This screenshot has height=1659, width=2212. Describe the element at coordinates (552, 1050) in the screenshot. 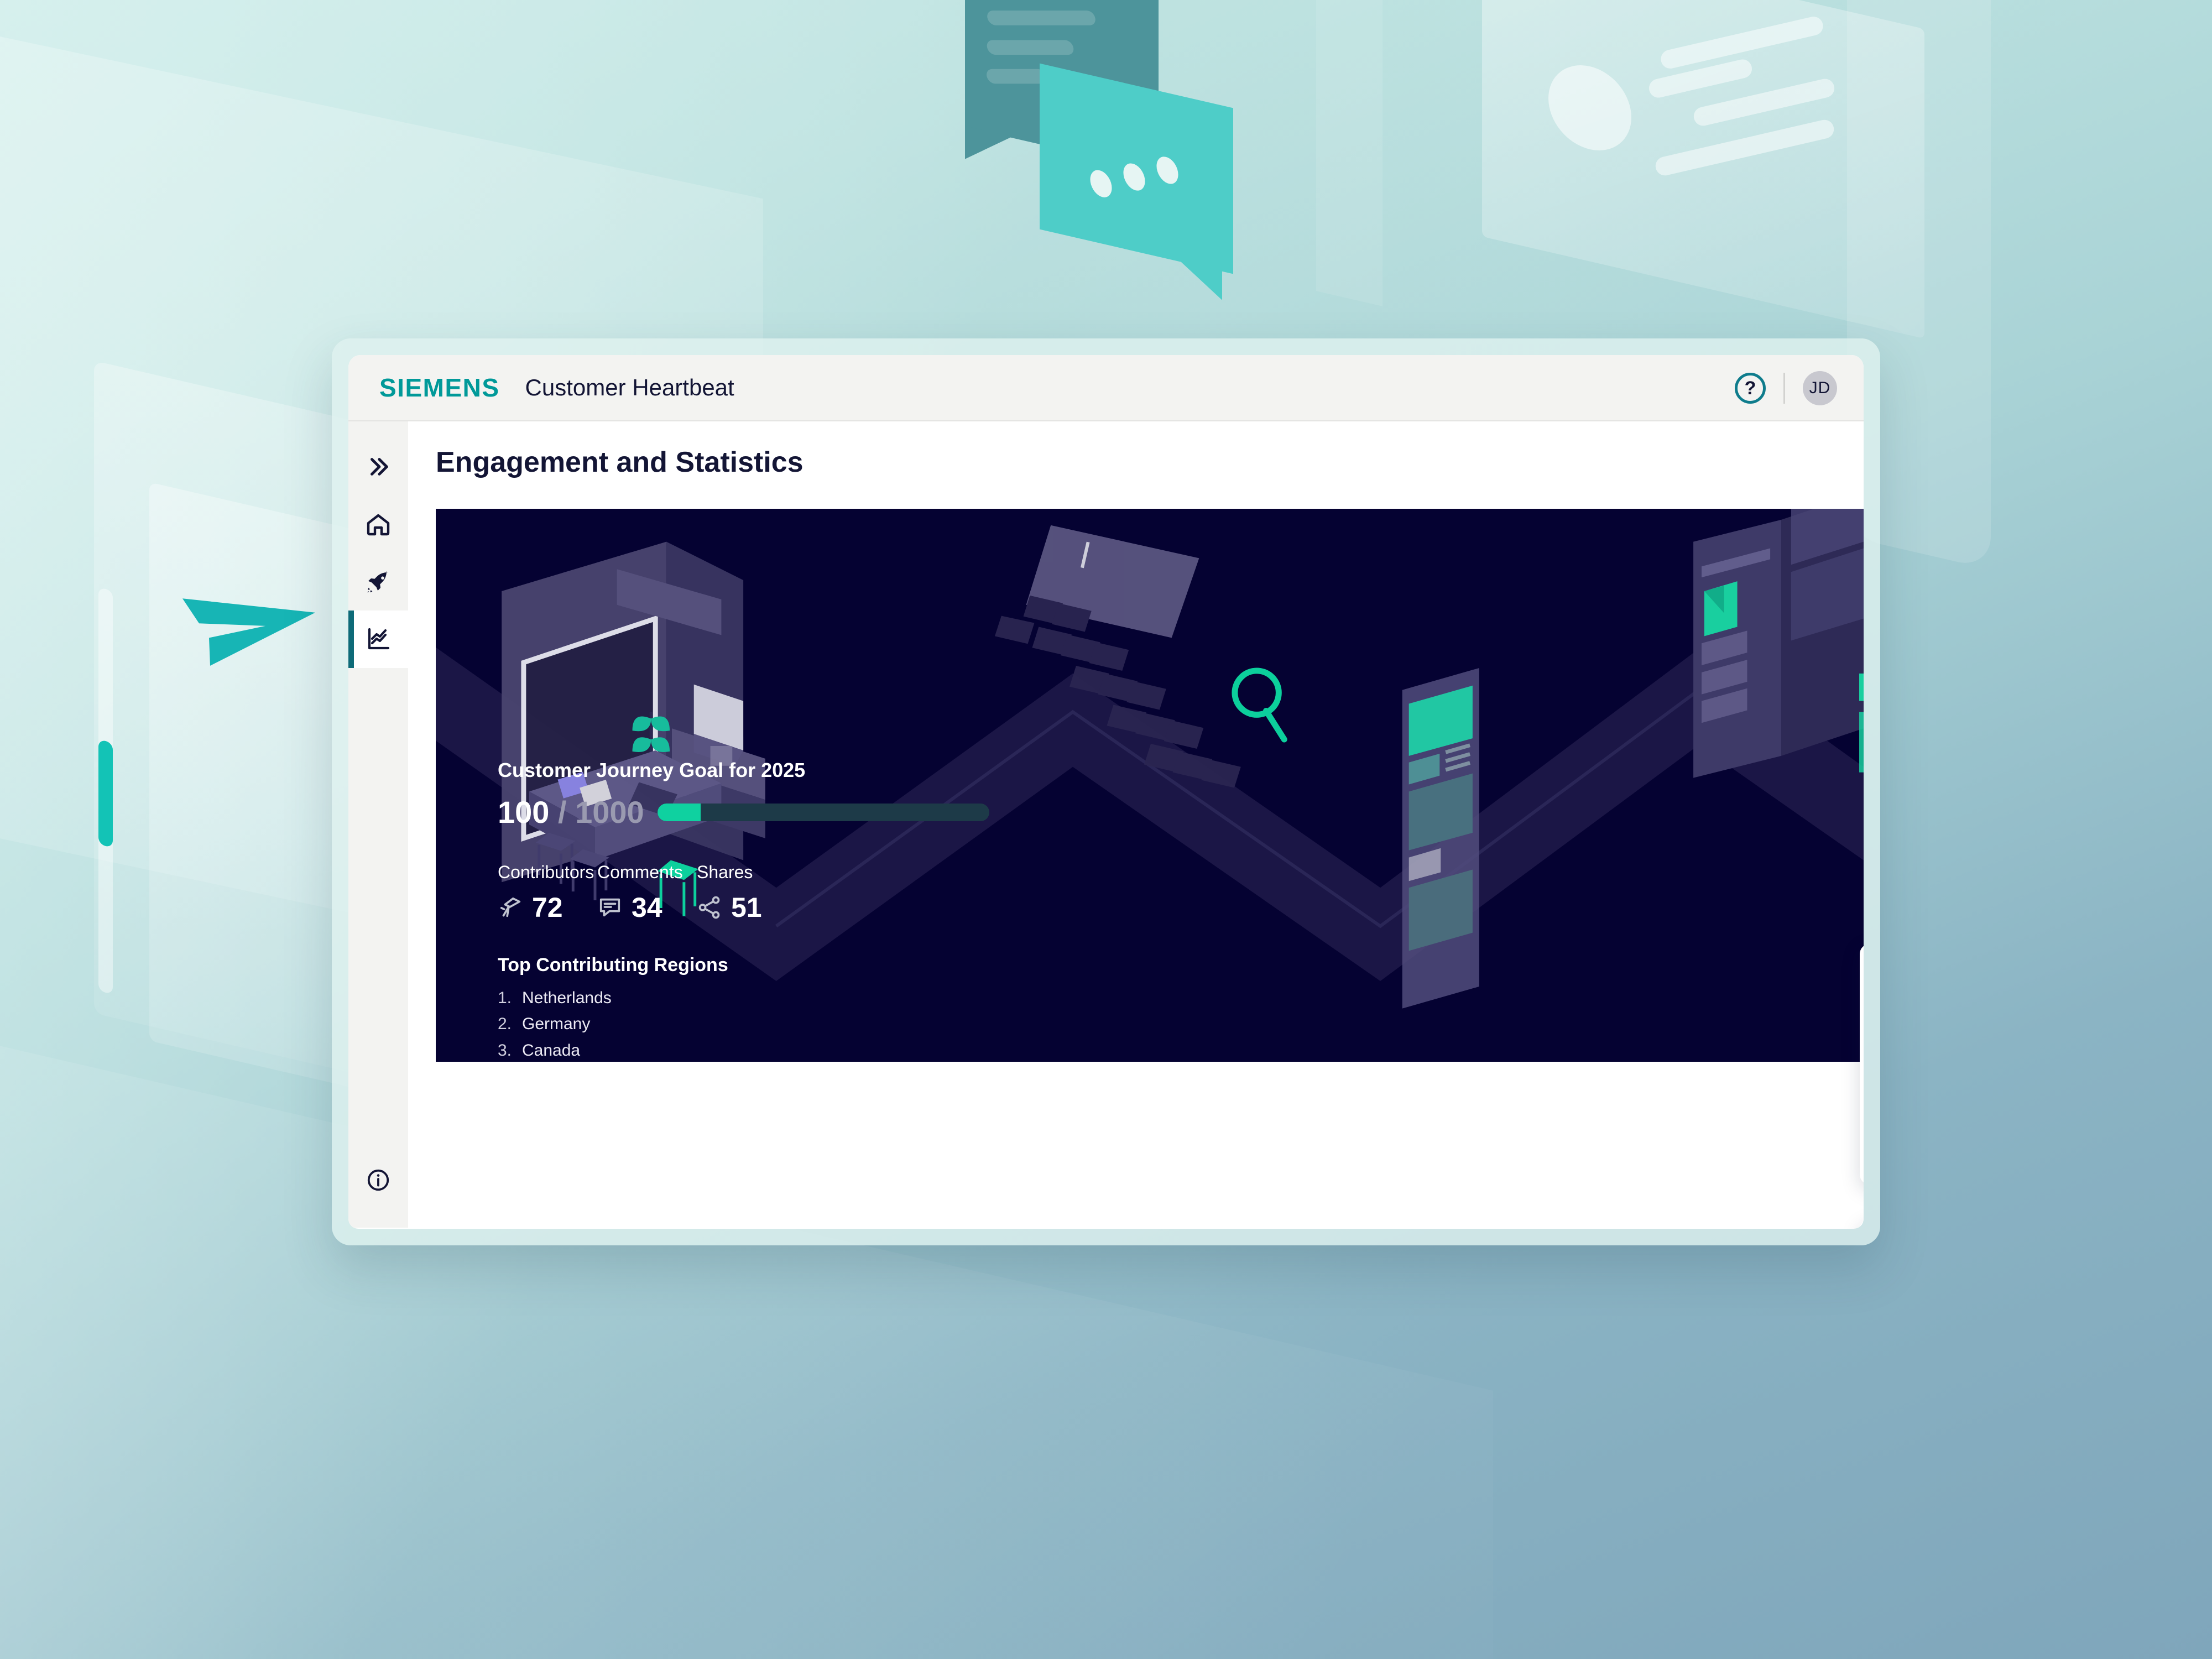

I see `region-name: Canada` at that location.